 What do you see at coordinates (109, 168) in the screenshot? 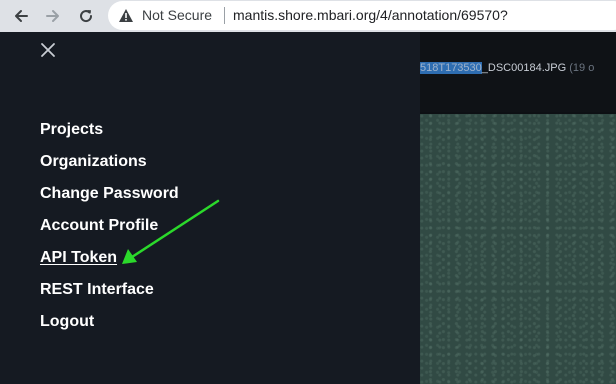
I see `menu-item-organizations: Organizations` at bounding box center [109, 168].